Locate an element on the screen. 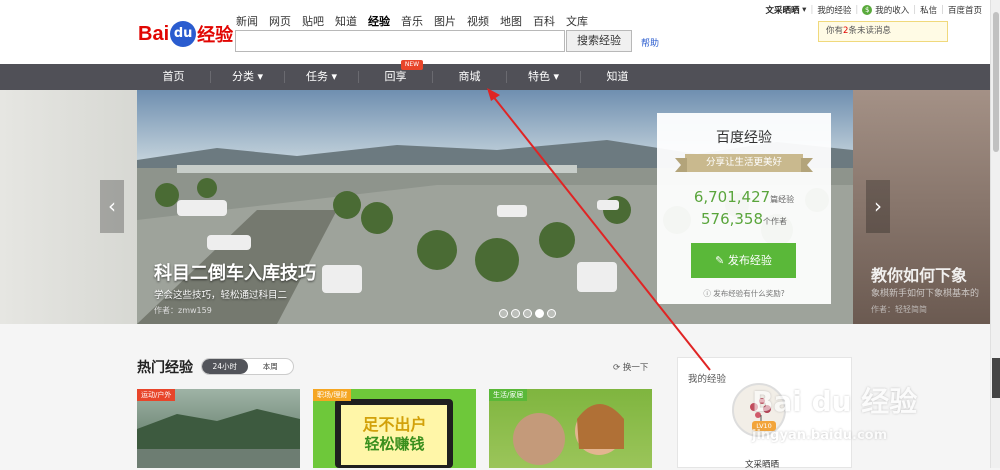 The height and width of the screenshot is (470, 1000). red-arrow-line is located at coordinates (601, 232).